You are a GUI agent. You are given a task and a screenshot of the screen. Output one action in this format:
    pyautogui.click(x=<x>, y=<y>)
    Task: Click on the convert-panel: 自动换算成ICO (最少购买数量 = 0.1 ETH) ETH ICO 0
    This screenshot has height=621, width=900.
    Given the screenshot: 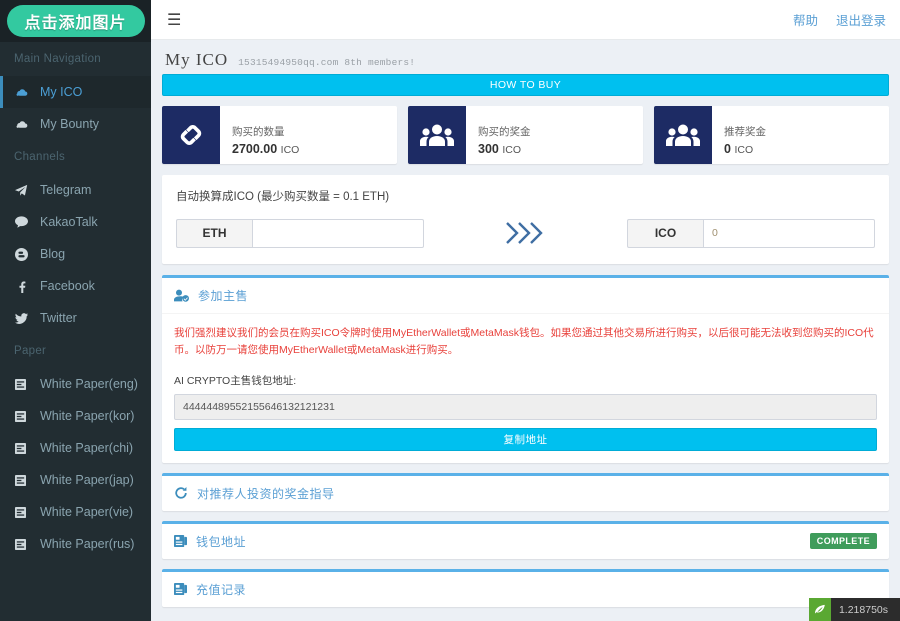 What is the action you would take?
    pyautogui.click(x=525, y=219)
    